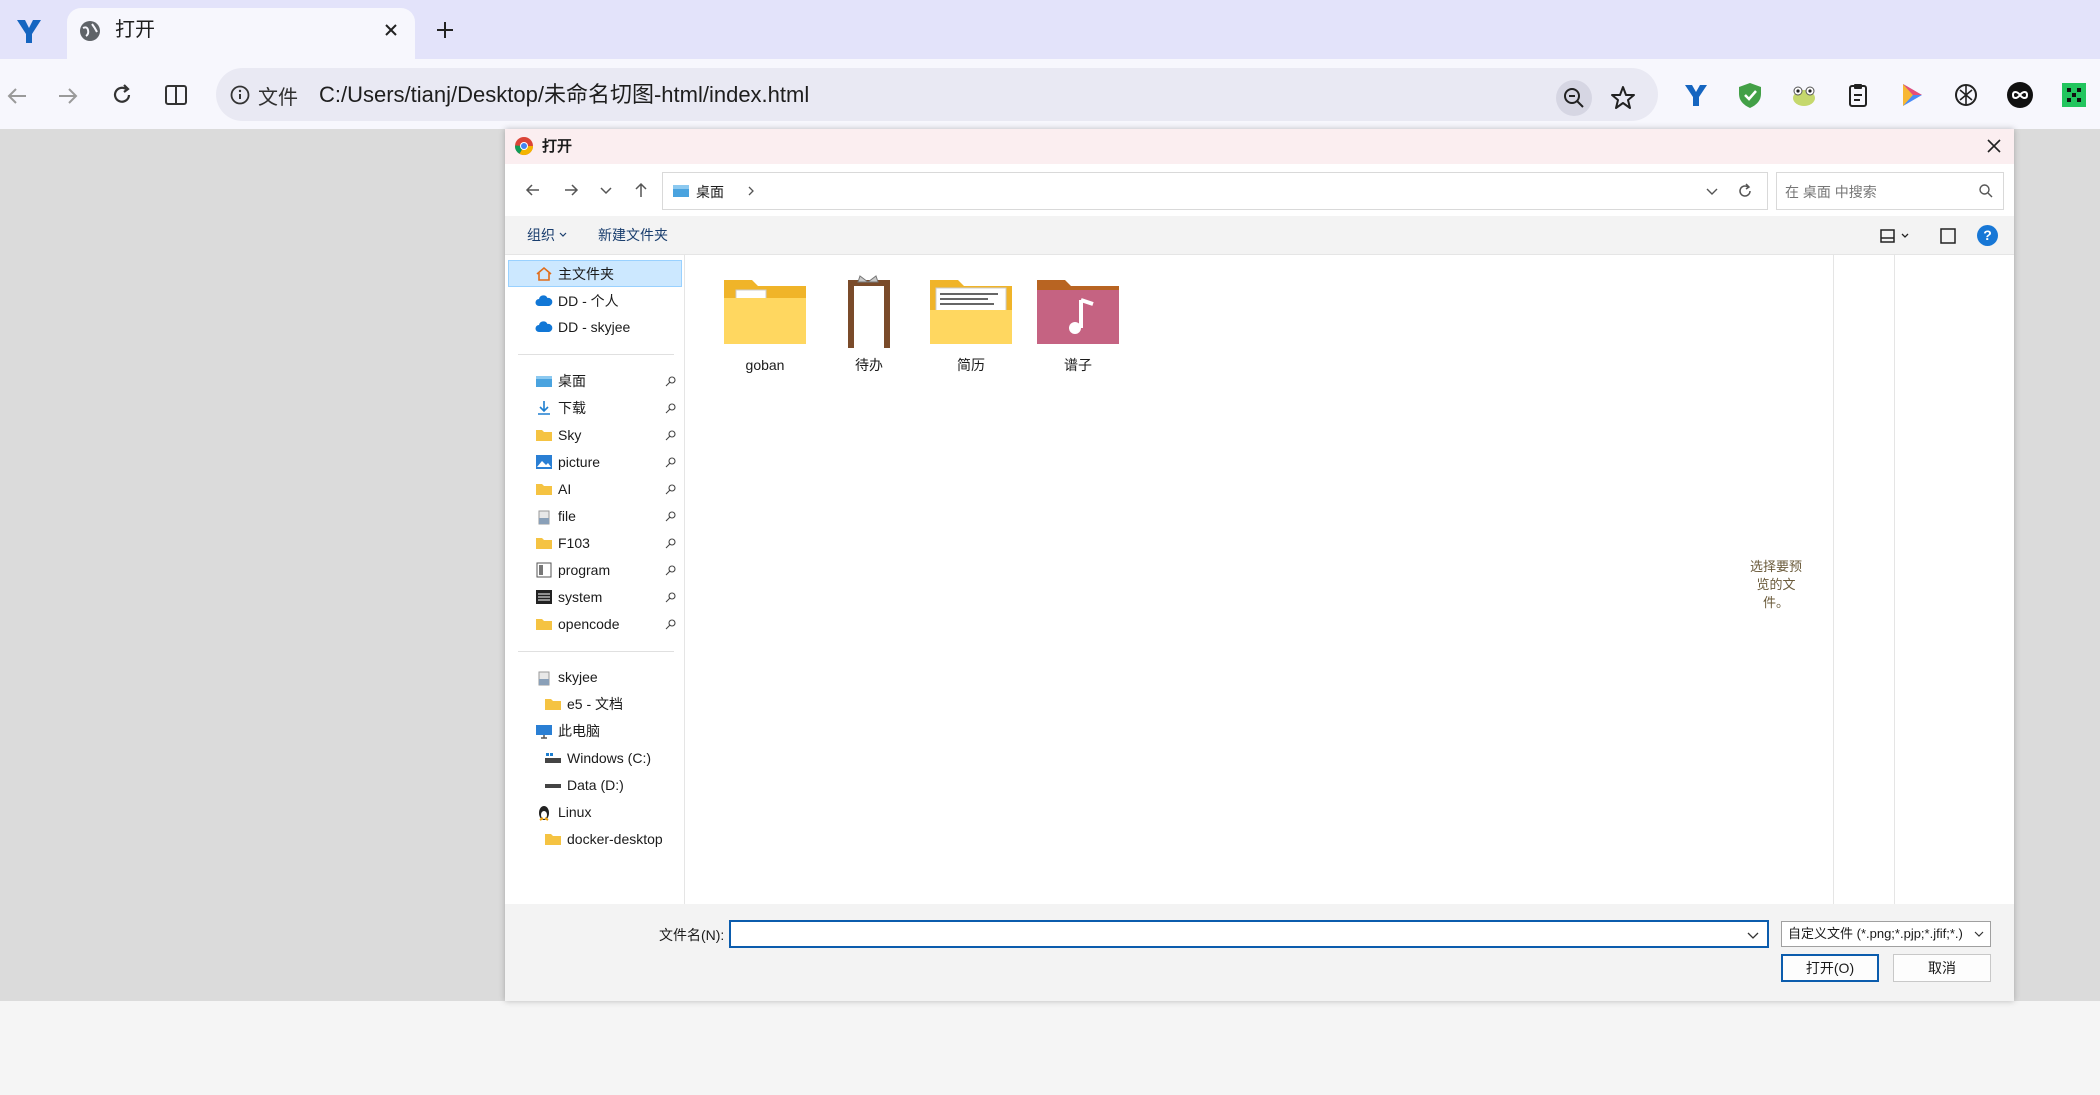 The image size is (2100, 1095). What do you see at coordinates (562, 542) in the screenshot?
I see `nav-item-f103: F103` at bounding box center [562, 542].